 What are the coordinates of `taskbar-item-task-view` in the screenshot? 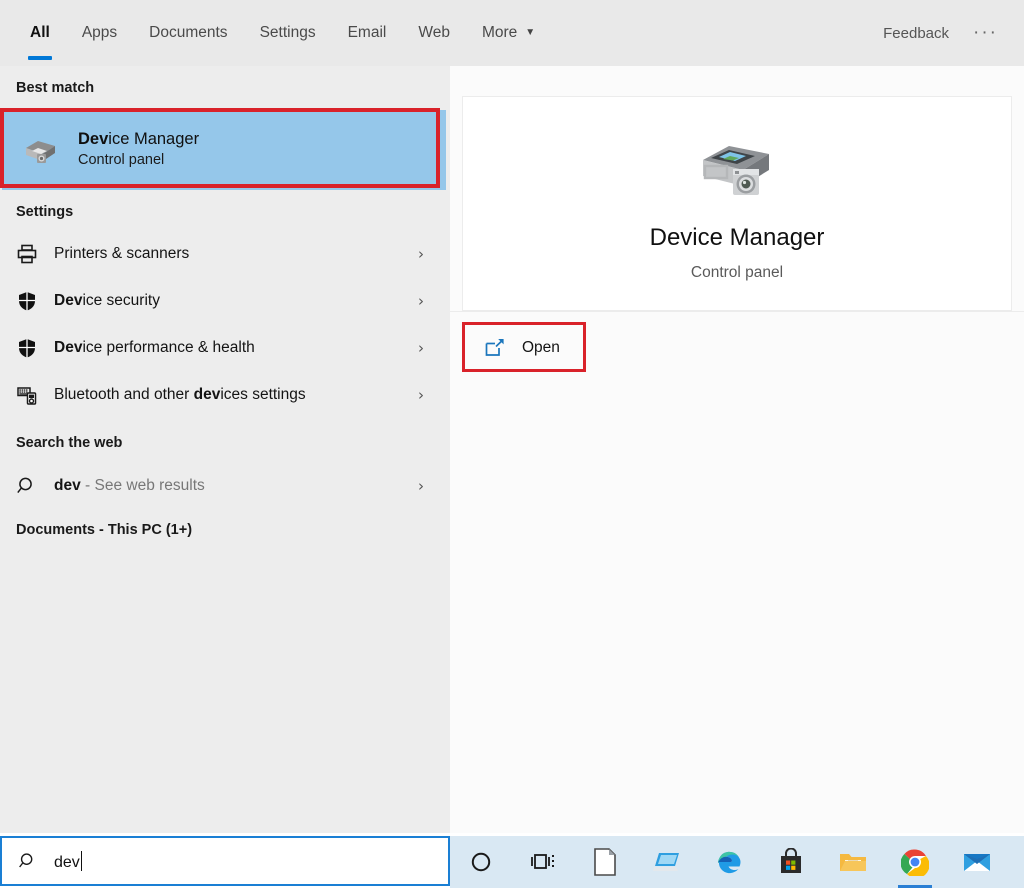 It's located at (543, 862).